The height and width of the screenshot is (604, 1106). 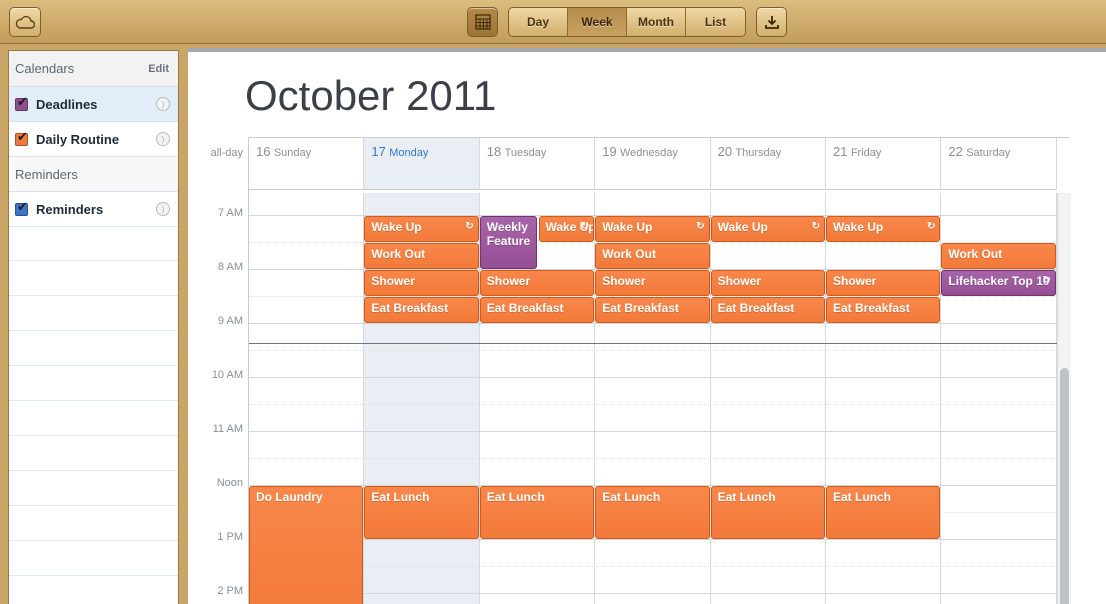 What do you see at coordinates (631, 496) in the screenshot?
I see `event-title: Eat Lunch` at bounding box center [631, 496].